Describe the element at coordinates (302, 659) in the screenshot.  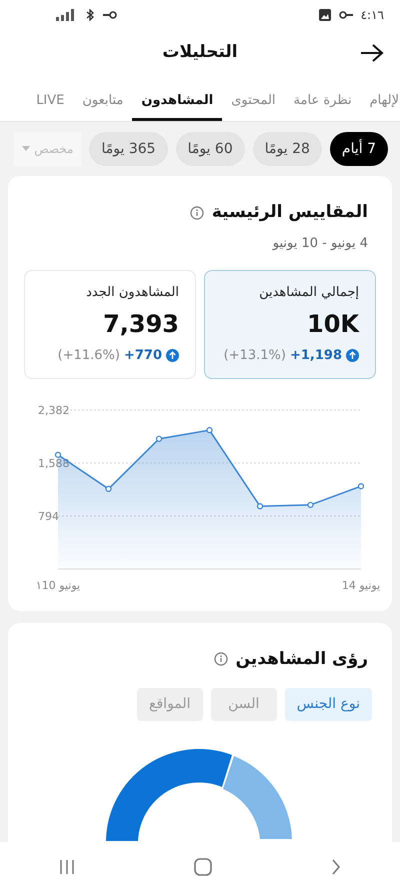
I see `section-title: رؤى المشاهدين` at that location.